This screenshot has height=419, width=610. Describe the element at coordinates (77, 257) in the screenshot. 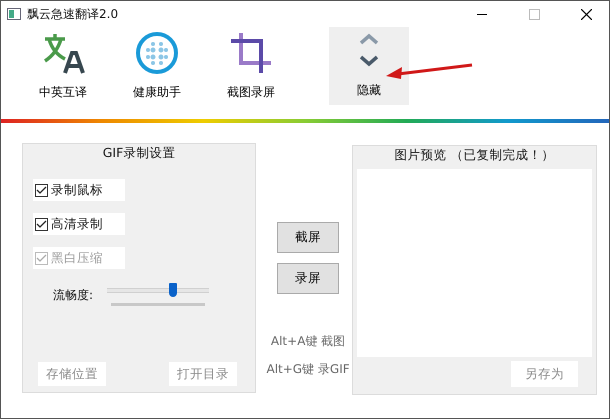

I see `checkbox-label: 黑白压缩` at that location.